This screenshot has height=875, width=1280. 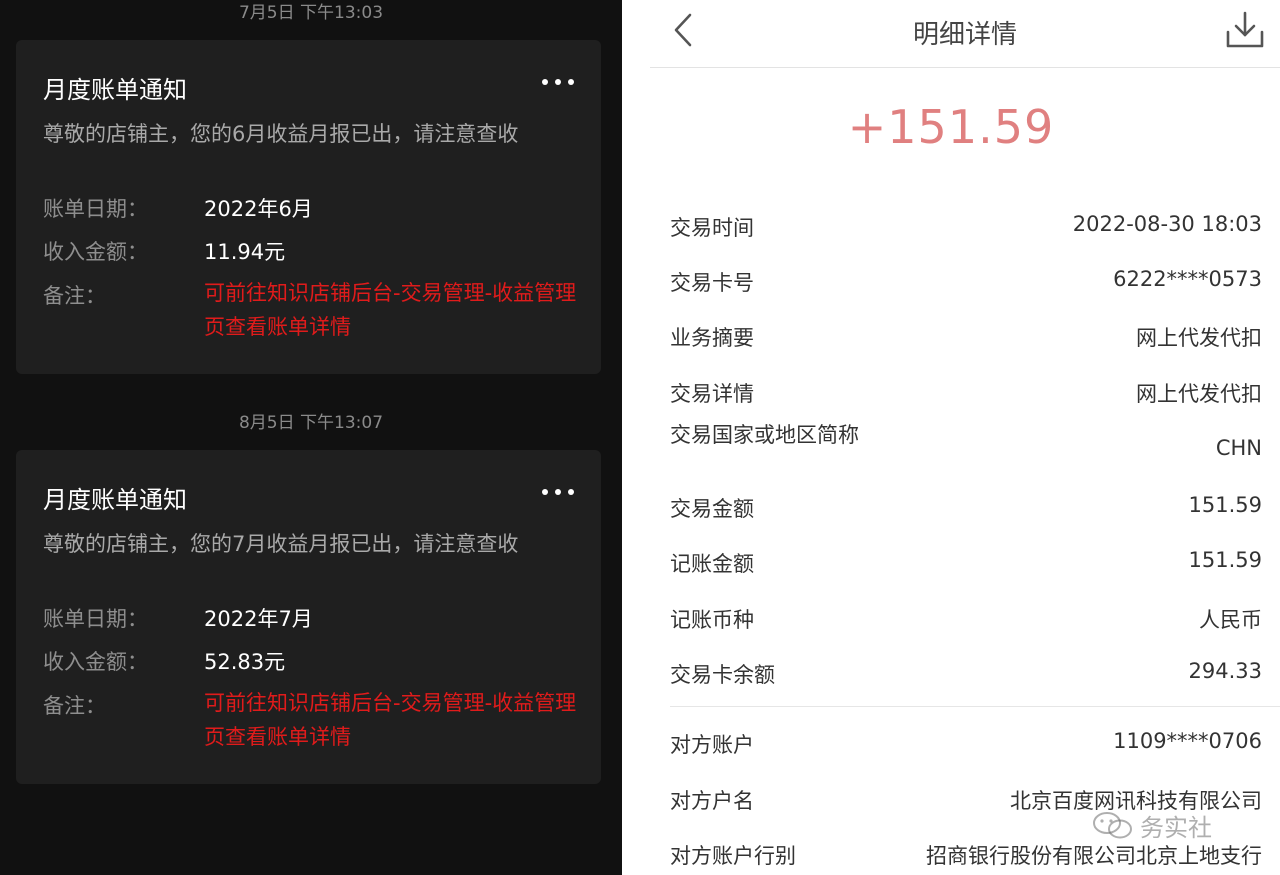 I want to click on timestamp: 7月5日 下午13:03, so click(x=311, y=13).